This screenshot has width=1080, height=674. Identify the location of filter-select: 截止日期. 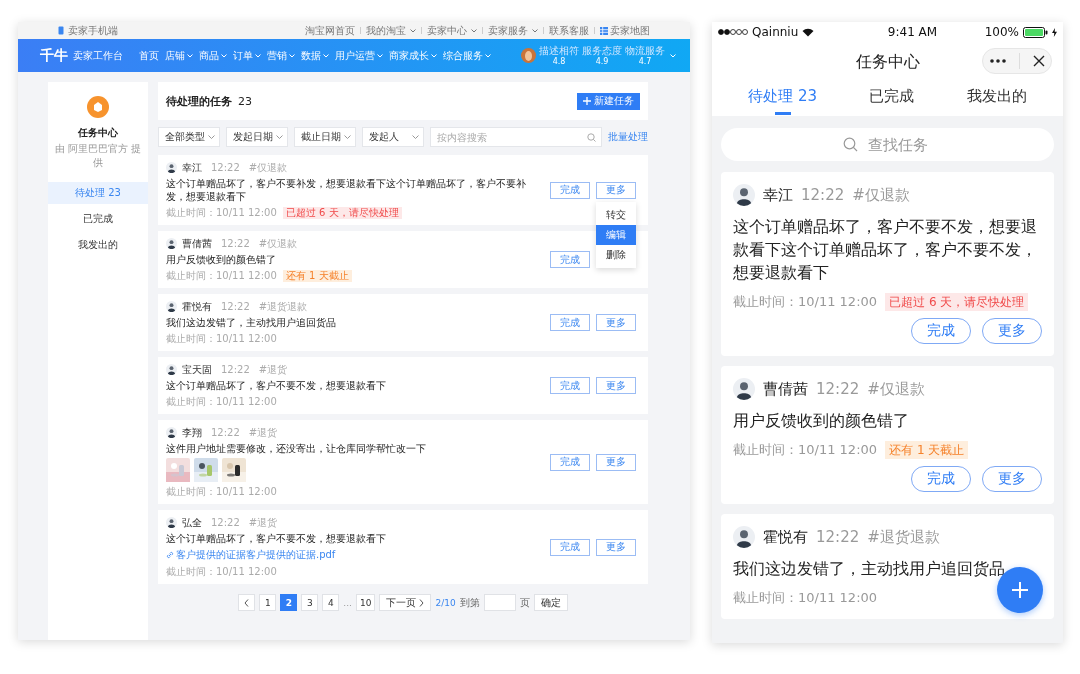
(325, 137).